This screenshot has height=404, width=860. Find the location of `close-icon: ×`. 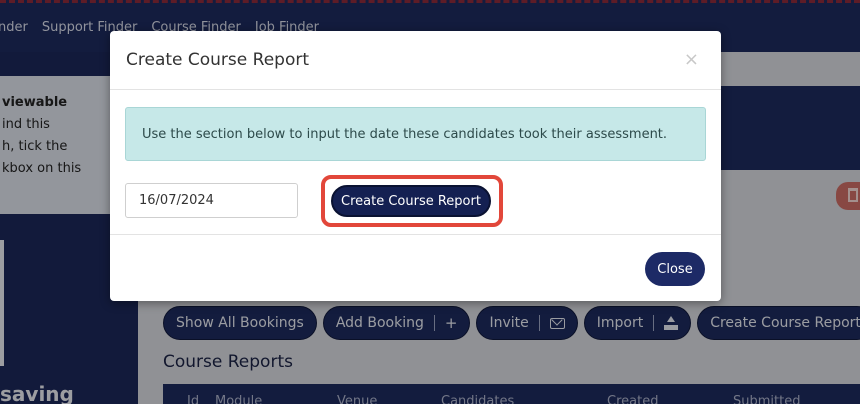

close-icon: × is located at coordinates (691, 59).